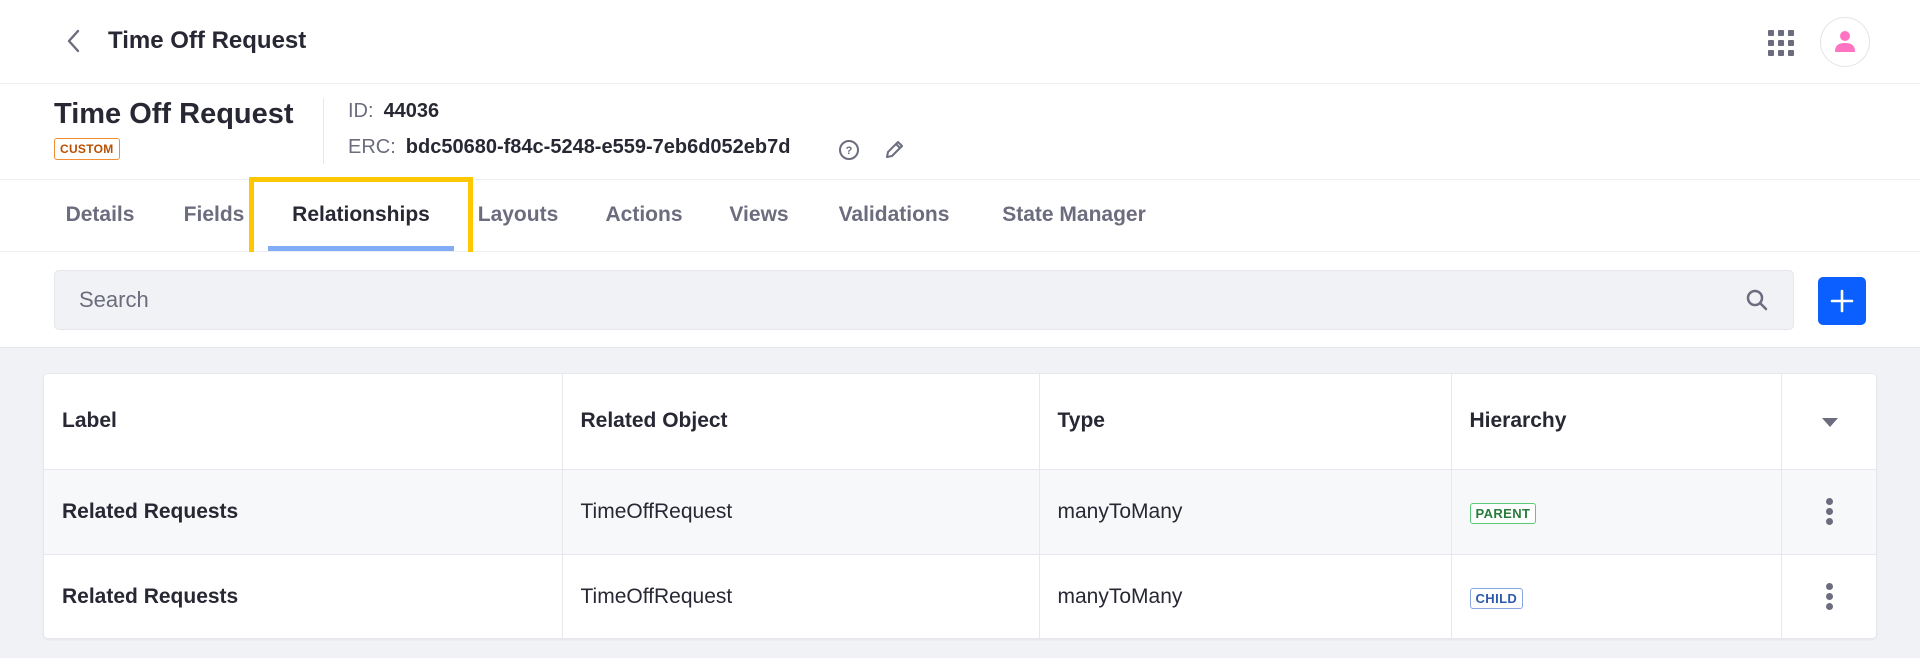 The image size is (1920, 658). Describe the element at coordinates (758, 216) in the screenshot. I see `tab-views: Views` at that location.